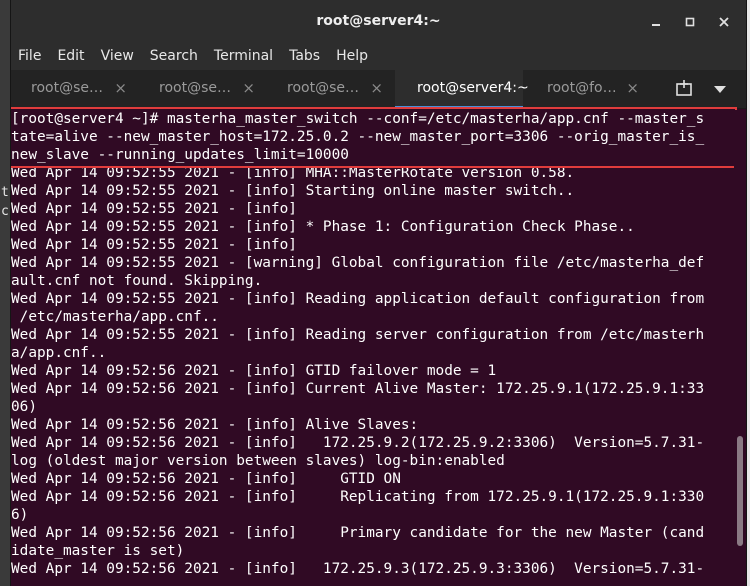  What do you see at coordinates (174, 56) in the screenshot?
I see `menu-search: Search` at bounding box center [174, 56].